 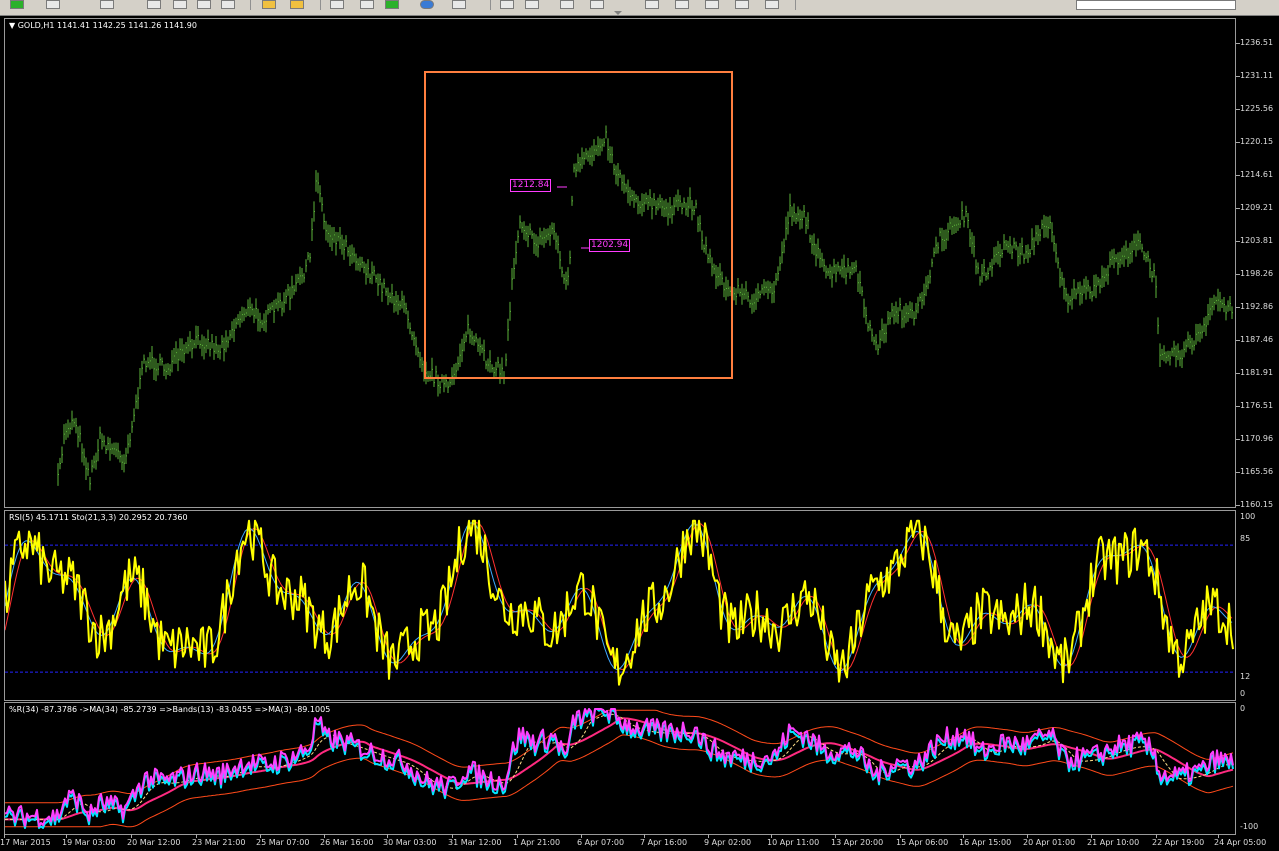 I want to click on line-chart-icon, so click(x=180, y=4).